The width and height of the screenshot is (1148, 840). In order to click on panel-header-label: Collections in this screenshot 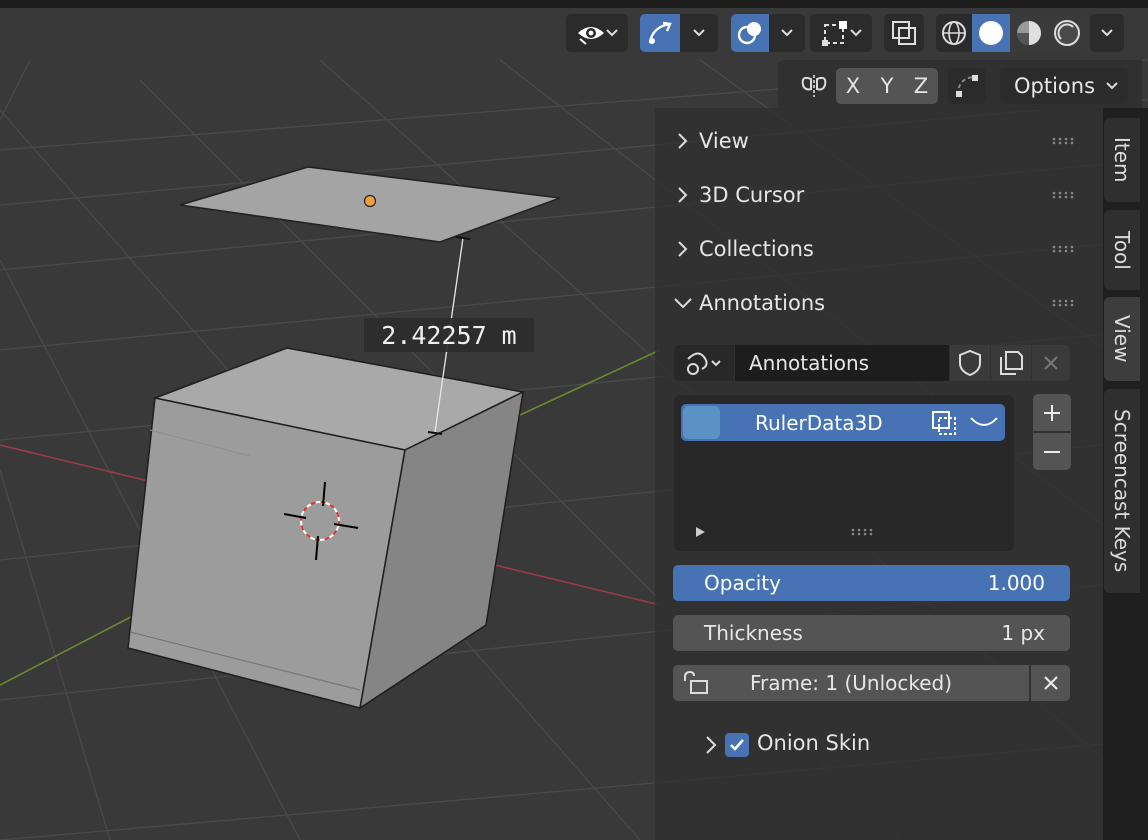, I will do `click(756, 249)`.